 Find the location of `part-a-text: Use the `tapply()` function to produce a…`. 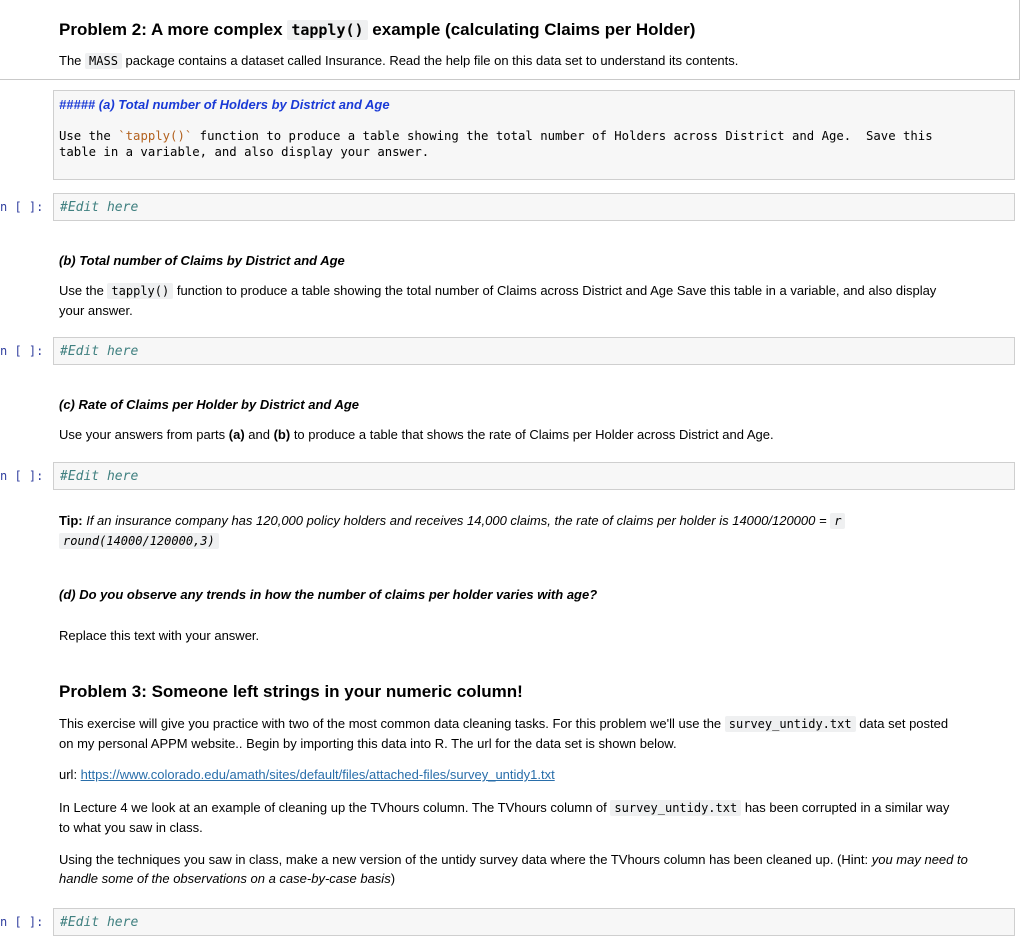

part-a-text: Use the `tapply()` function to produce a… is located at coordinates (496, 144).